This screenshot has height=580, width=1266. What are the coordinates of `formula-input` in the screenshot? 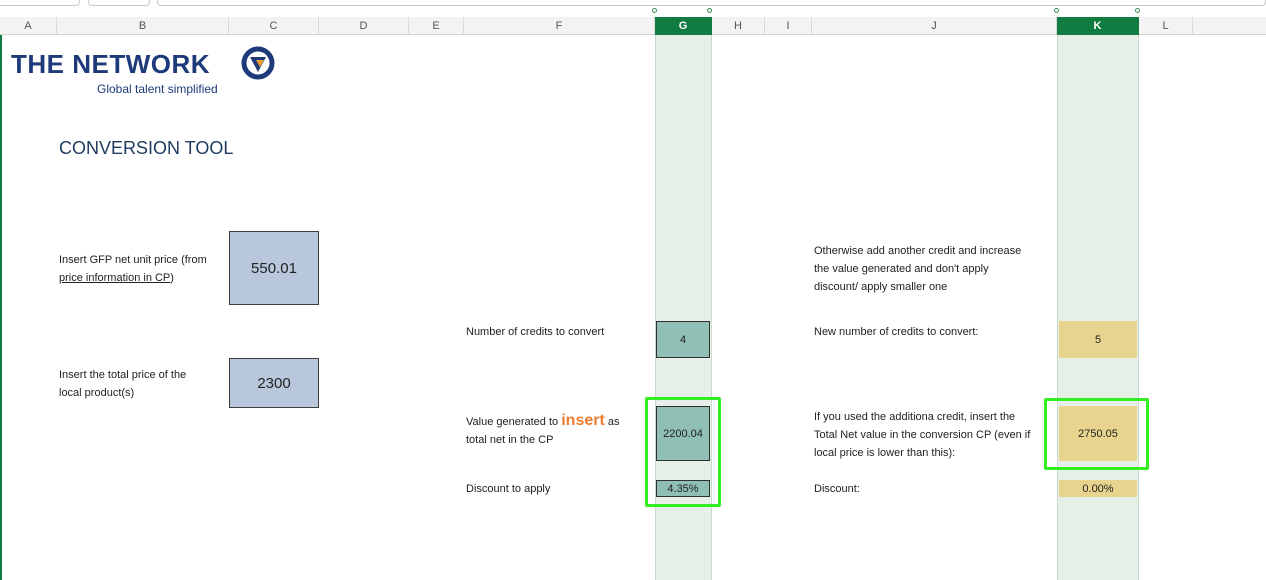 It's located at (711, 3).